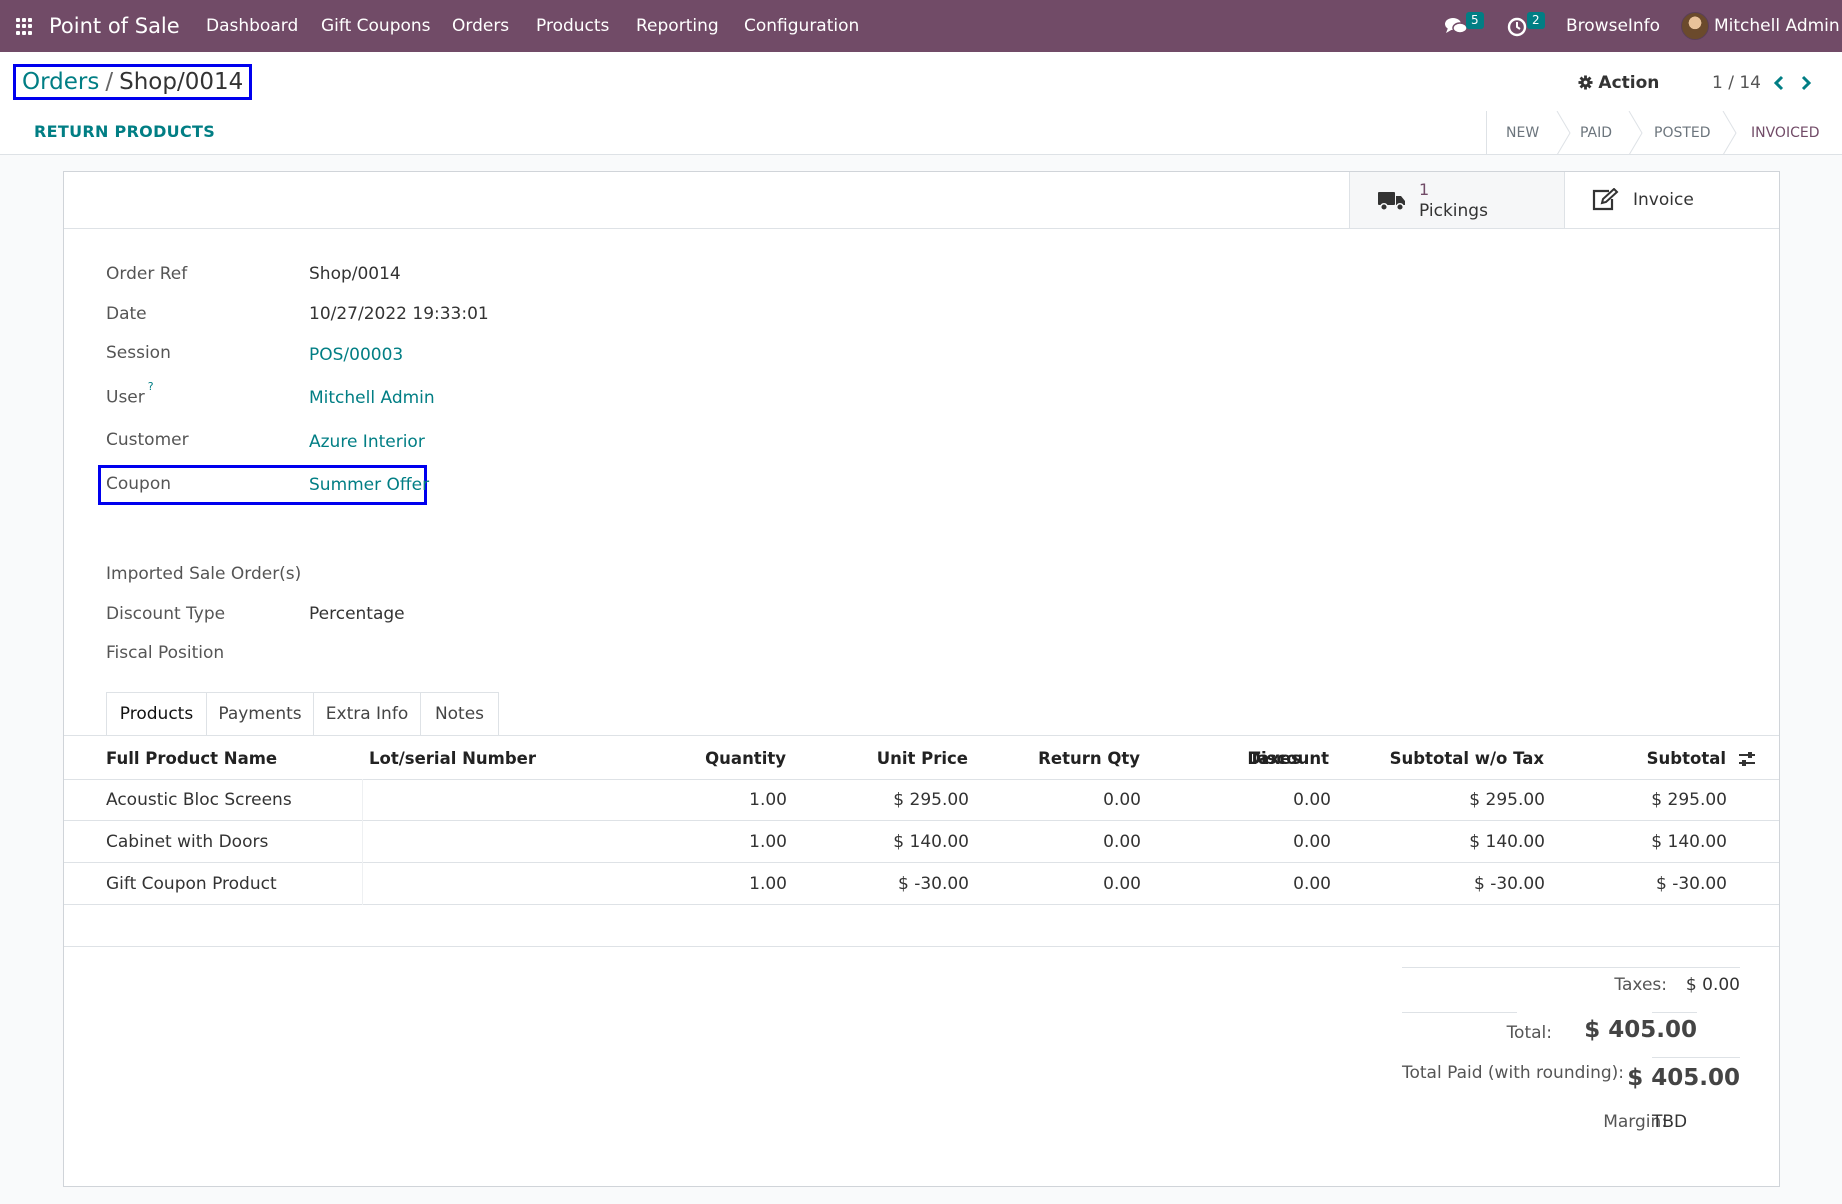 Image resolution: width=1842 pixels, height=1204 pixels. I want to click on cell-unit-price: $ -30.00, so click(933, 884).